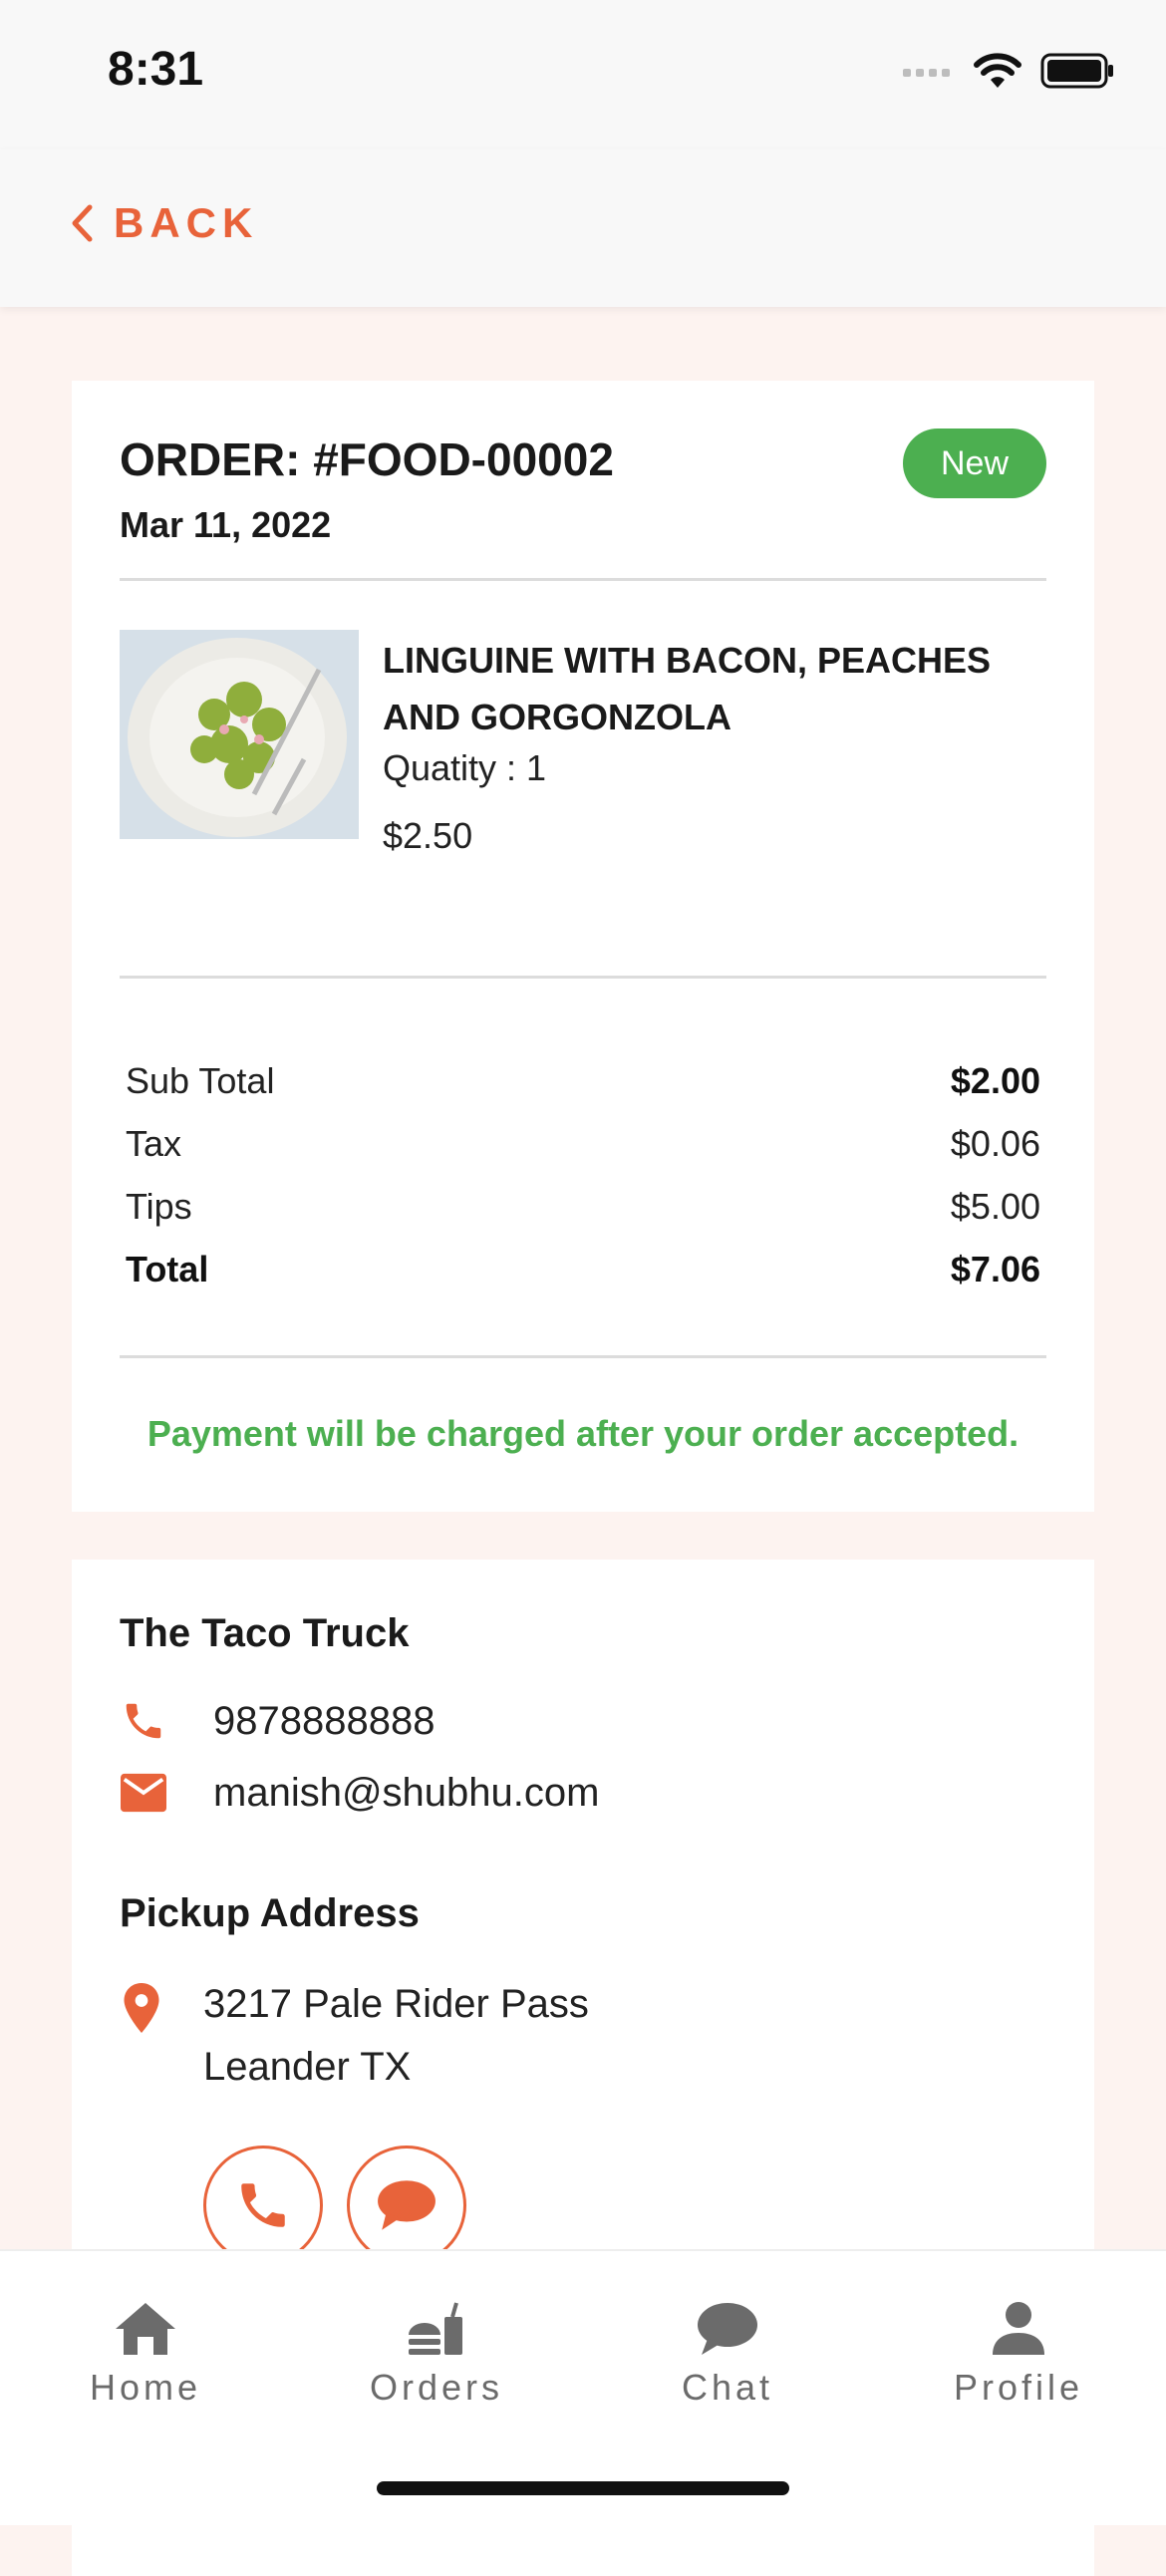  Describe the element at coordinates (145, 2329) in the screenshot. I see `home-icon` at that location.